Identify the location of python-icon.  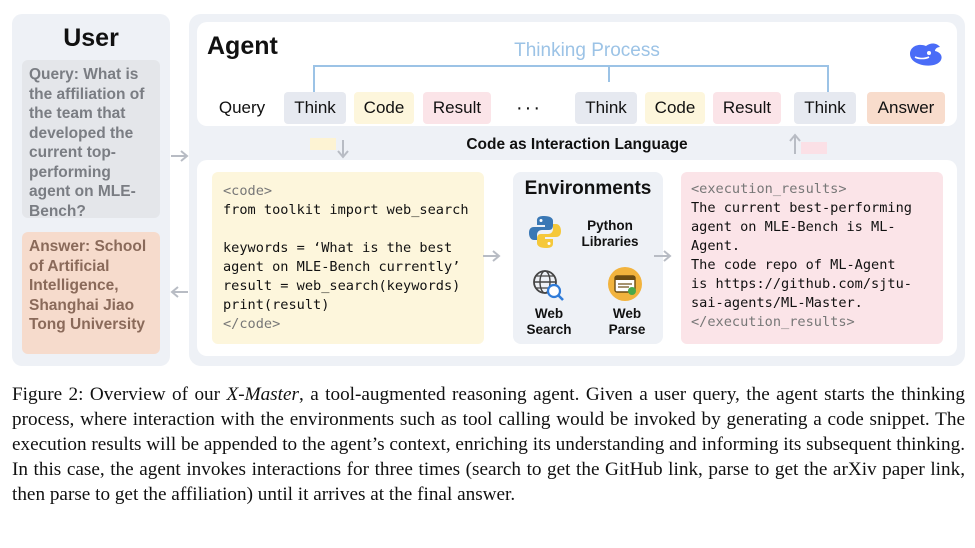
(545, 232).